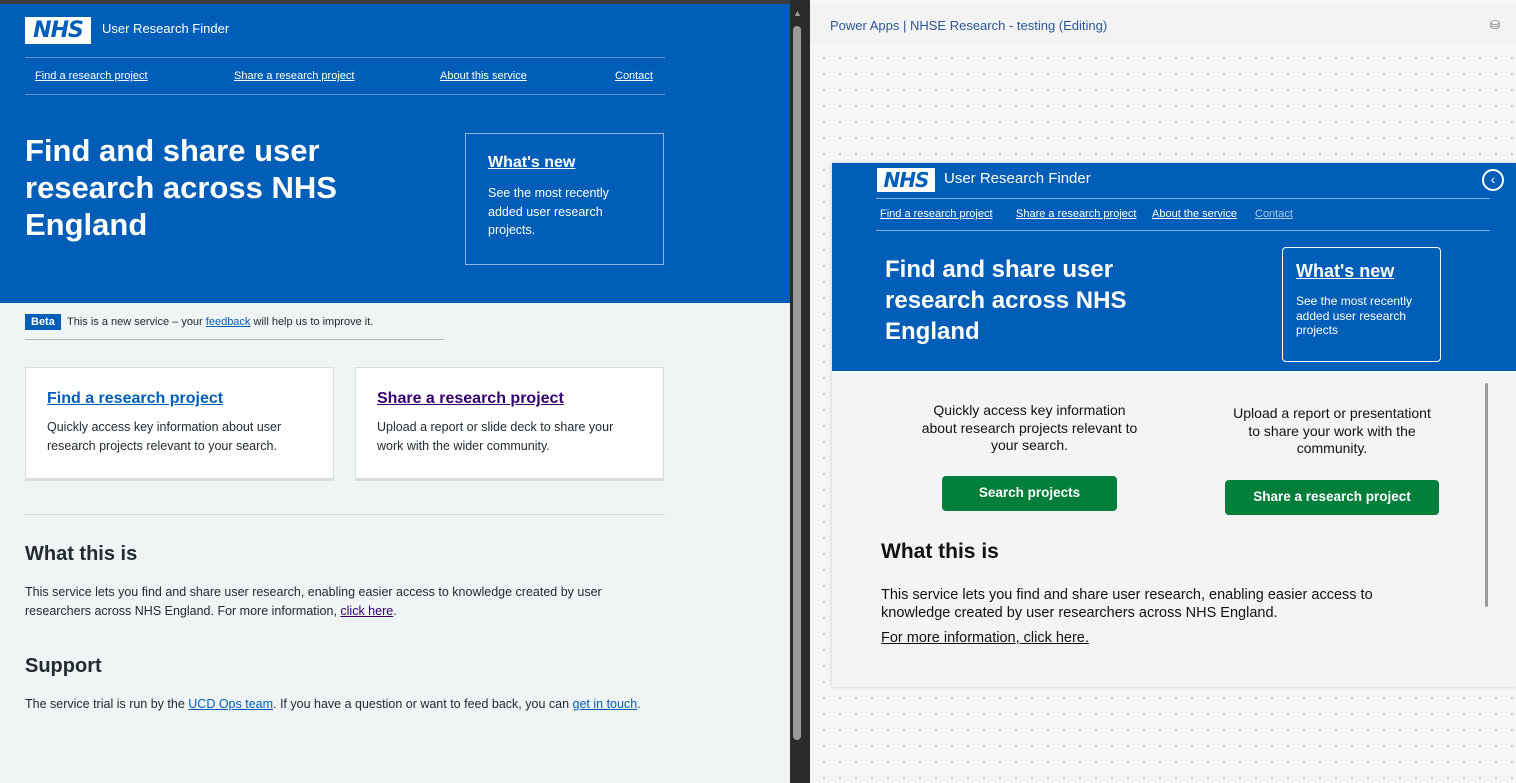  I want to click on nav-link-share: Share a research project, so click(294, 76).